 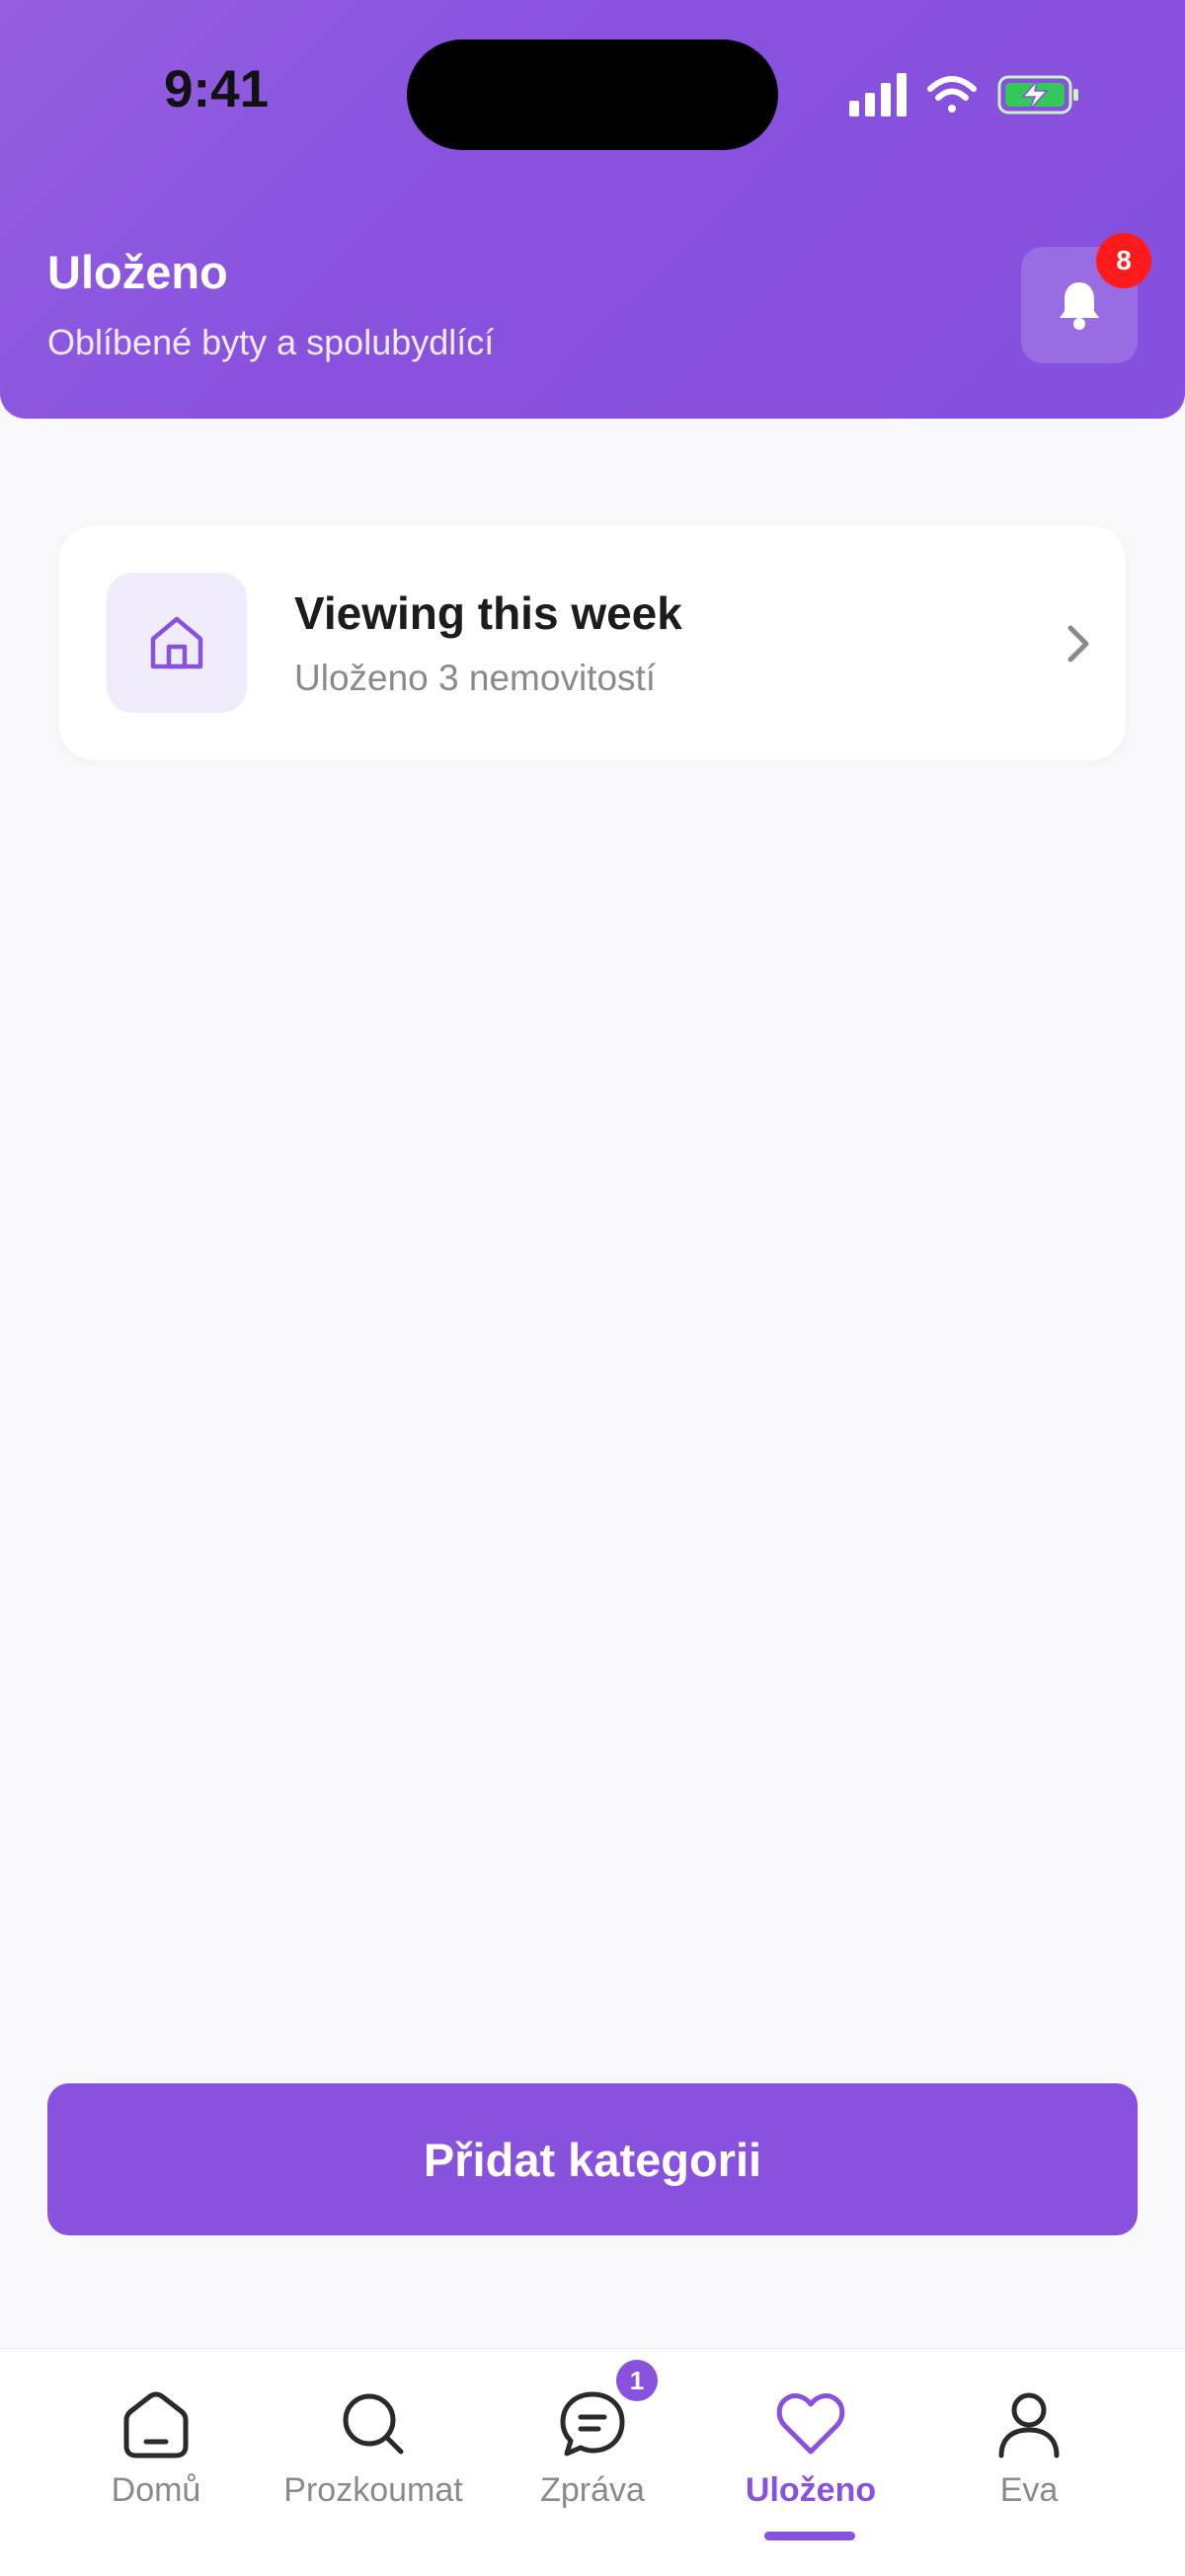 I want to click on tab-explore-label: Prozkoumat, so click(x=373, y=2490).